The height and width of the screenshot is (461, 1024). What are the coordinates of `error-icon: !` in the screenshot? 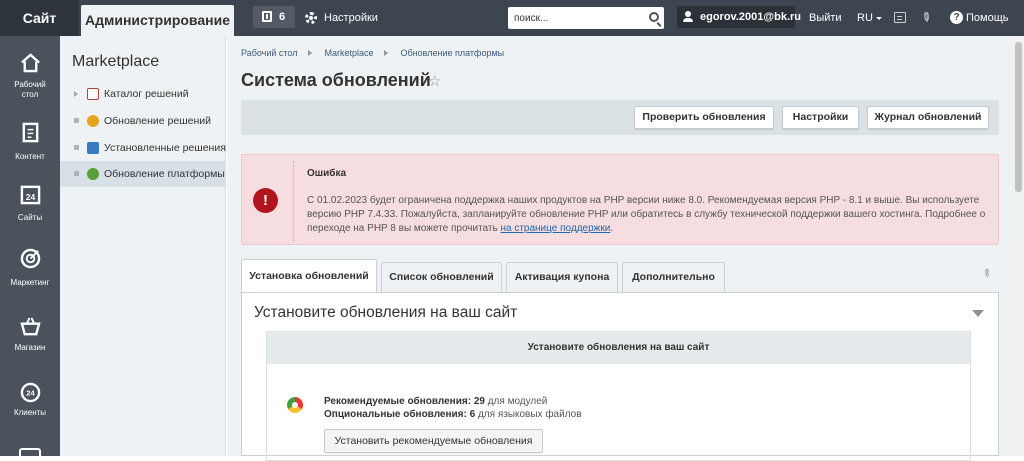 It's located at (265, 200).